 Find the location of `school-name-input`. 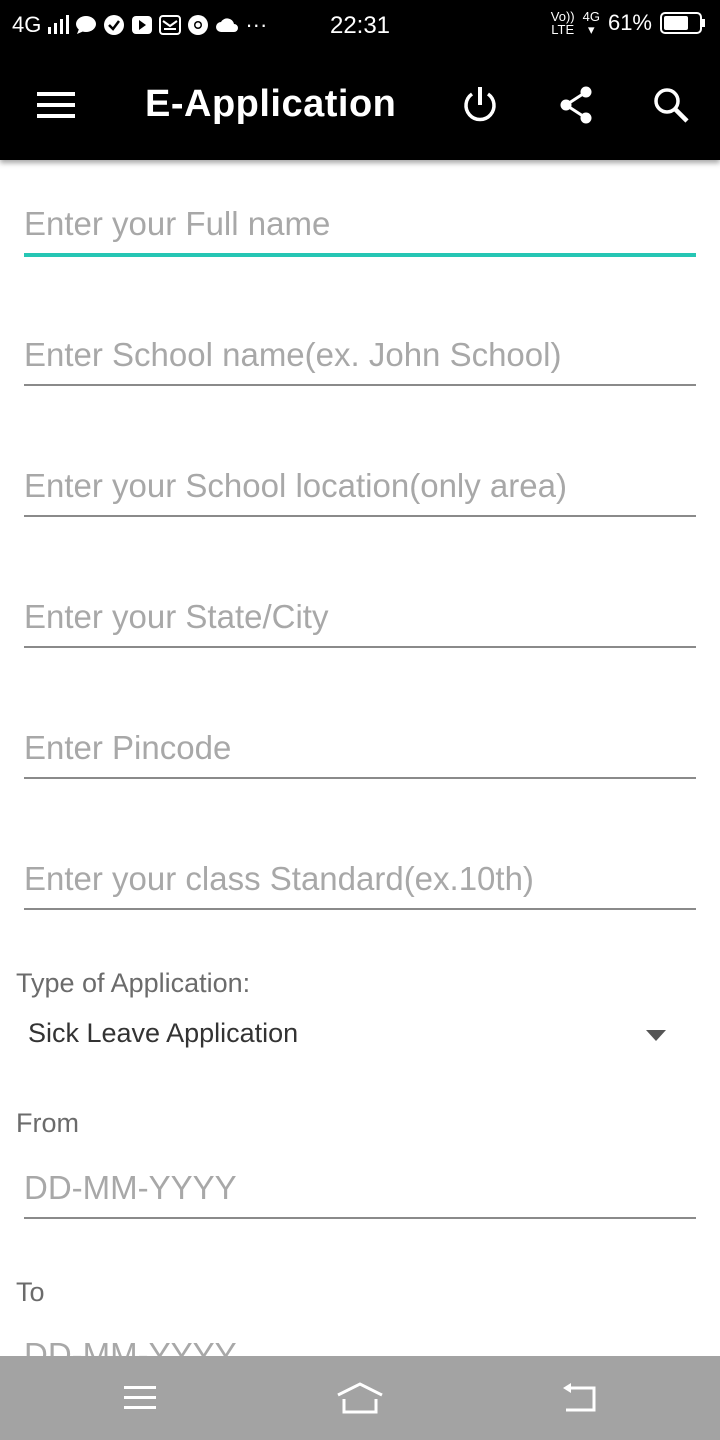

school-name-input is located at coordinates (360, 360).